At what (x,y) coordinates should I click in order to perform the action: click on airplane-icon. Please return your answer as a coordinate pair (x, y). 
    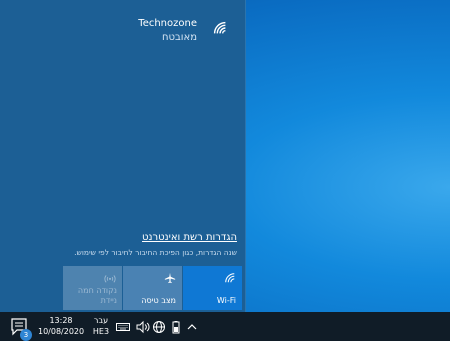
    Looking at the image, I should click on (170, 278).